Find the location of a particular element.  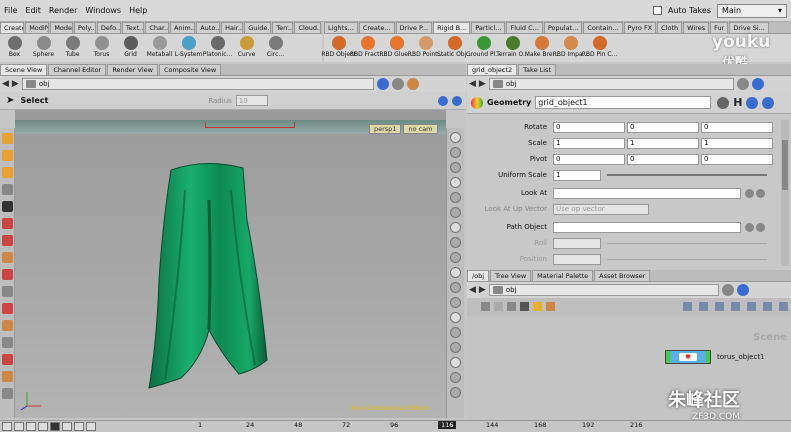

tab-scene-view: Scene View is located at coordinates (24, 69).